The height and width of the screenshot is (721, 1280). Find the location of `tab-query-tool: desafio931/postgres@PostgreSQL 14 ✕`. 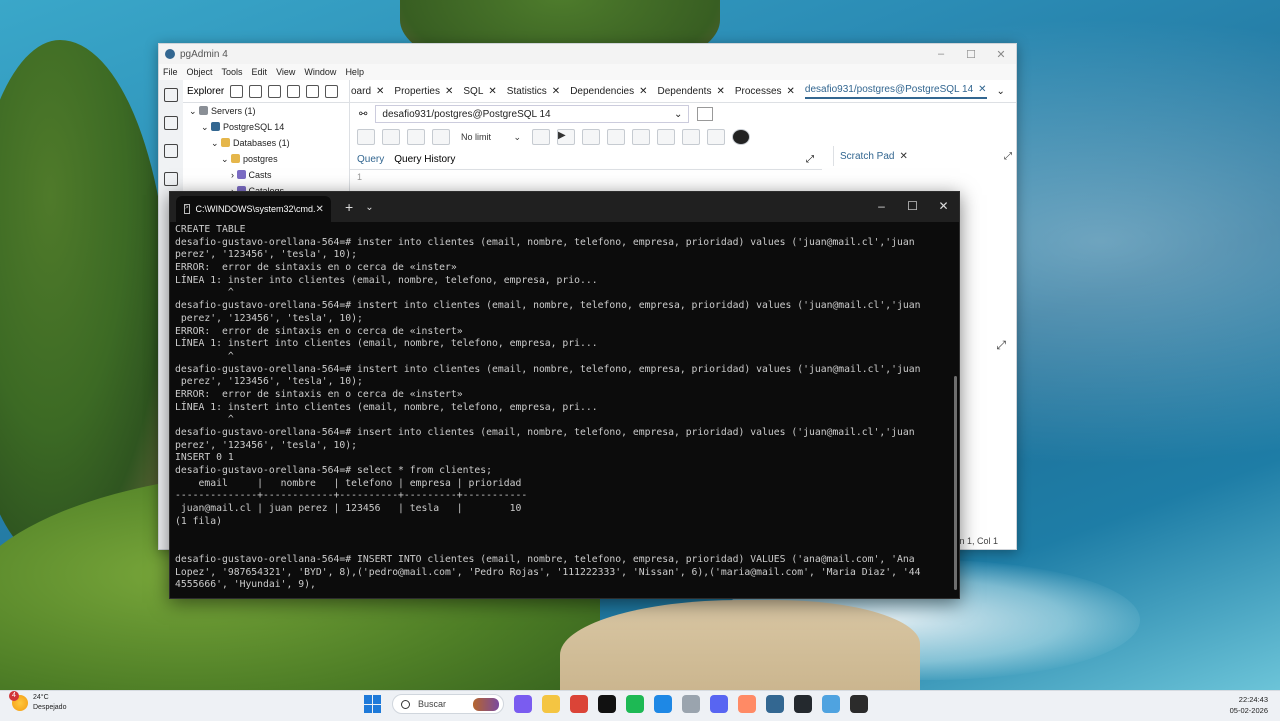

tab-query-tool: desafio931/postgres@PostgreSQL 14 ✕ is located at coordinates (895, 91).